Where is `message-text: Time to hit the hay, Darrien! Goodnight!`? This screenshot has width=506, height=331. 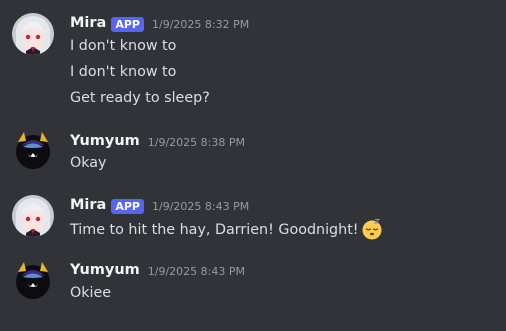
message-text: Time to hit the hay, Darrien! Goodnight! is located at coordinates (214, 230).